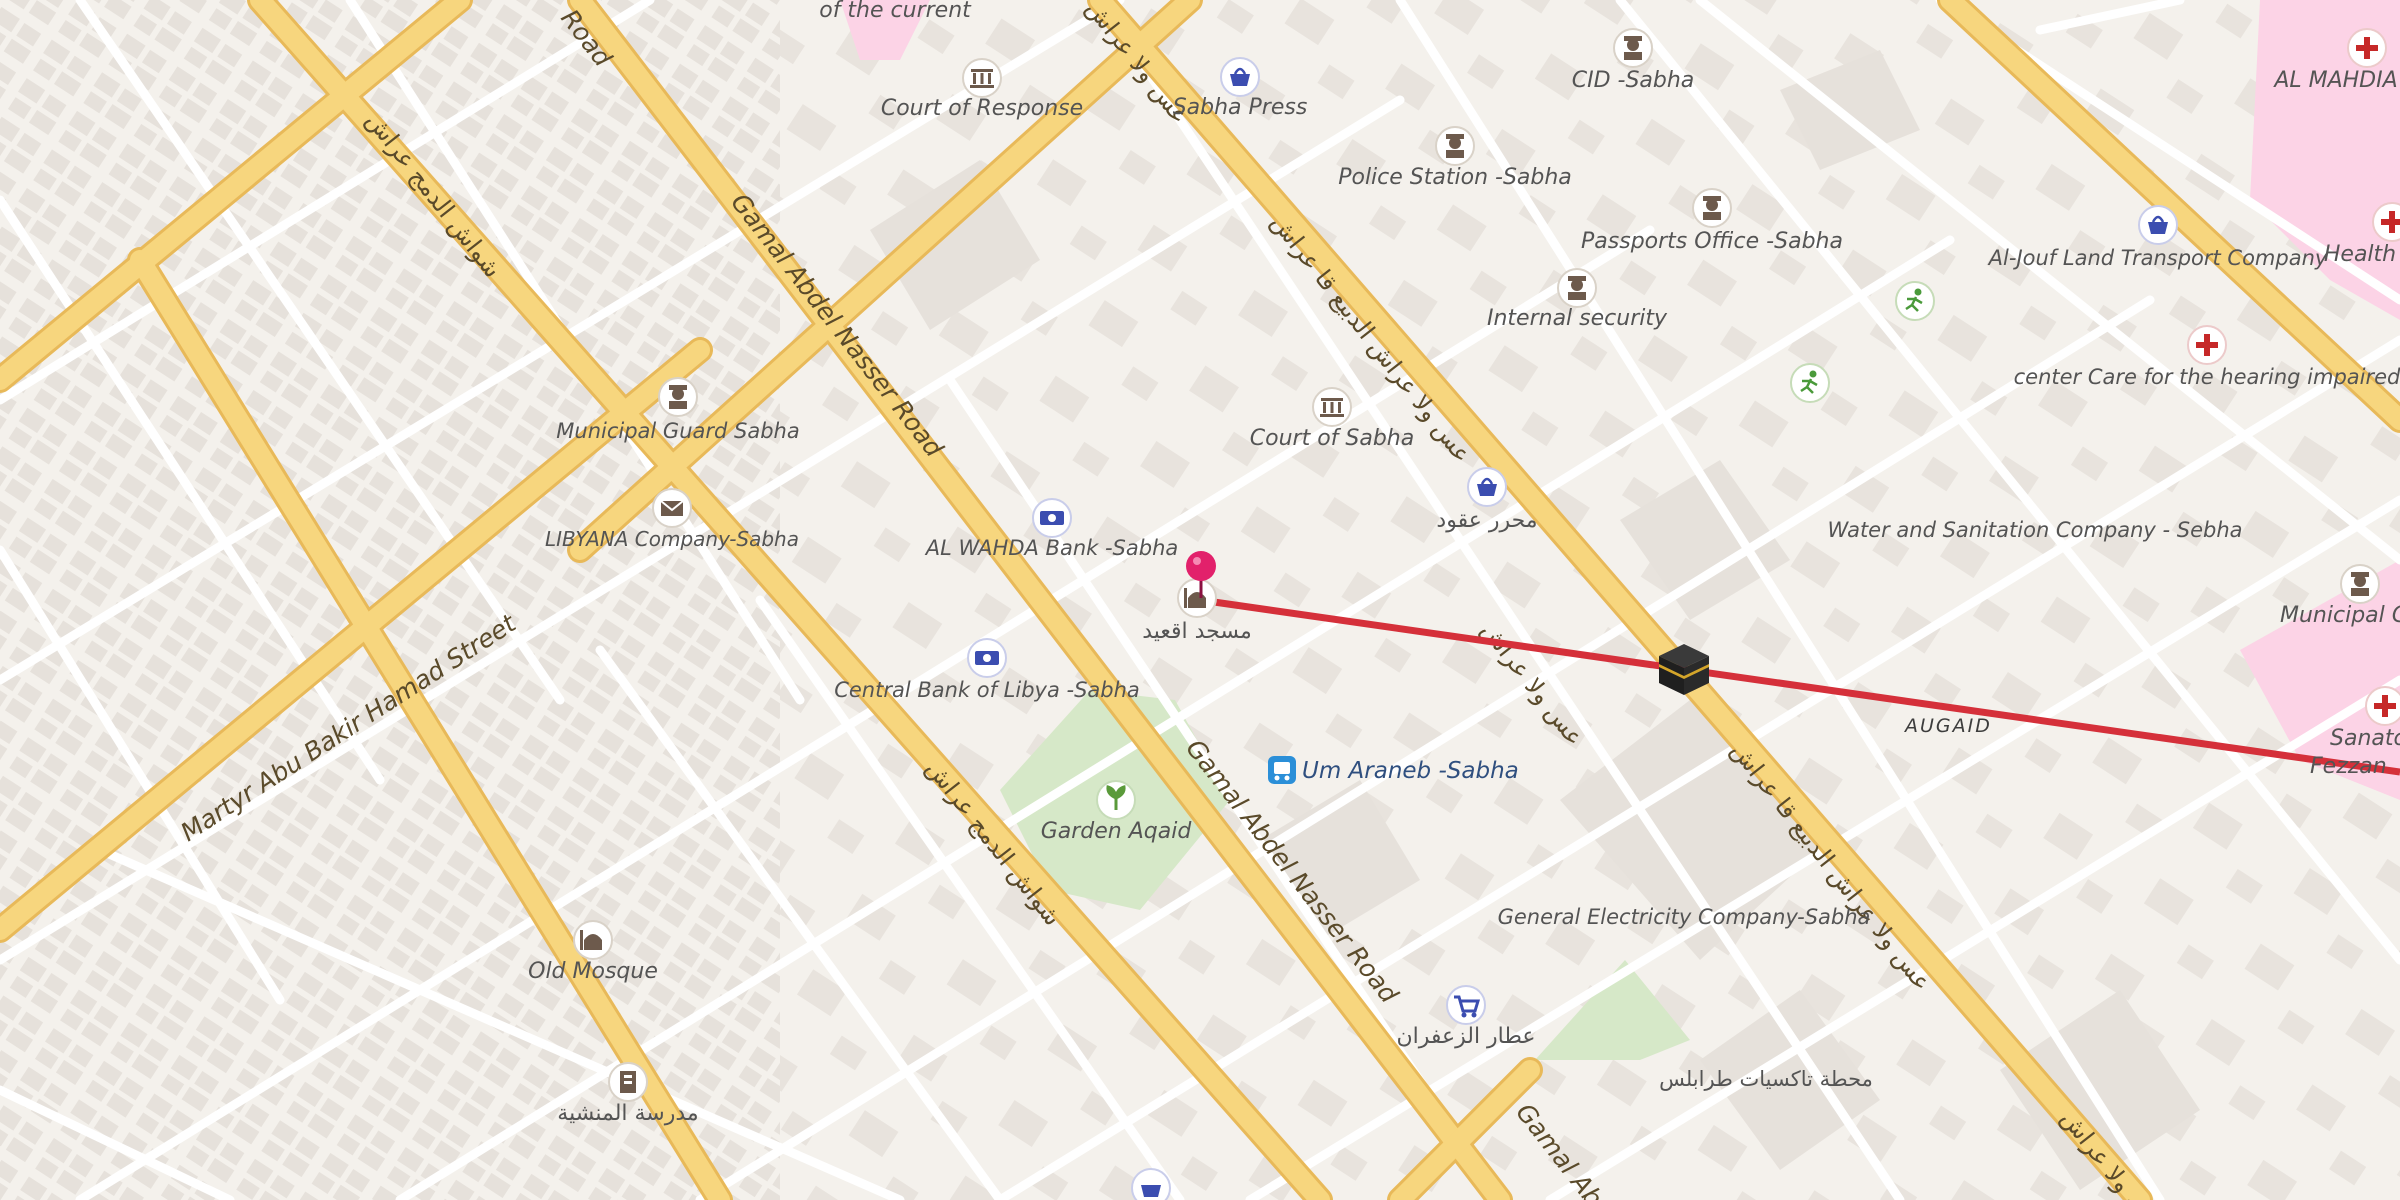 This screenshot has height=1200, width=2400. What do you see at coordinates (672, 539) in the screenshot?
I see `poi-label: LIBYANA Company-Sabha` at bounding box center [672, 539].